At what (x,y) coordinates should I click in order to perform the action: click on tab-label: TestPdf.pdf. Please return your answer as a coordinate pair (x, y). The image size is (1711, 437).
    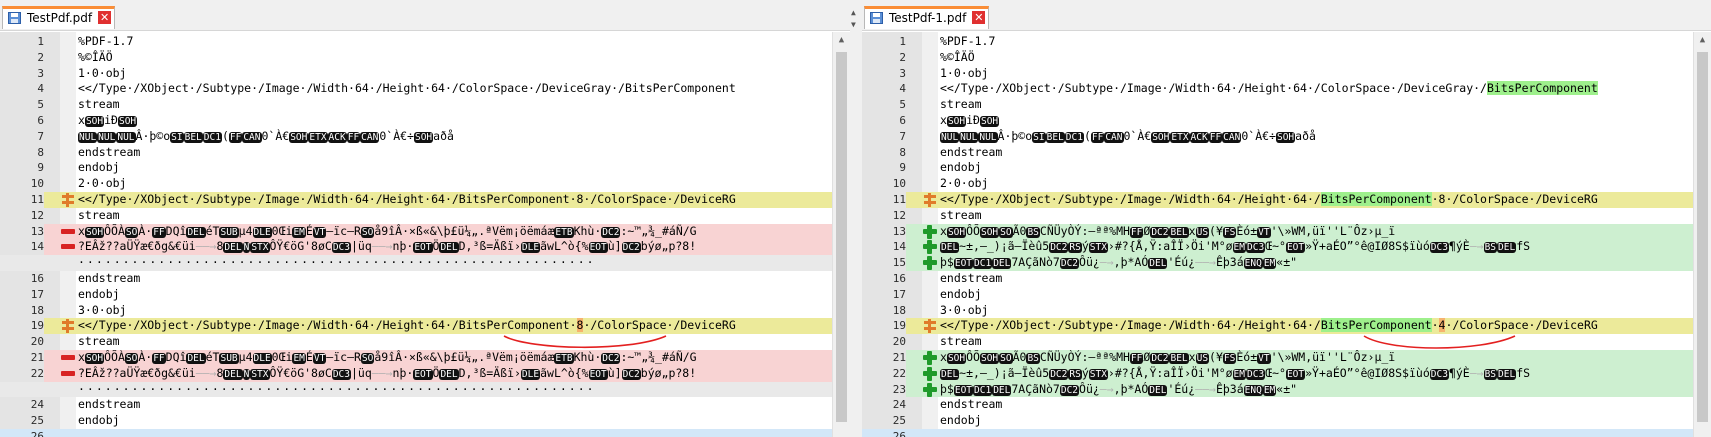
    Looking at the image, I should click on (60, 18).